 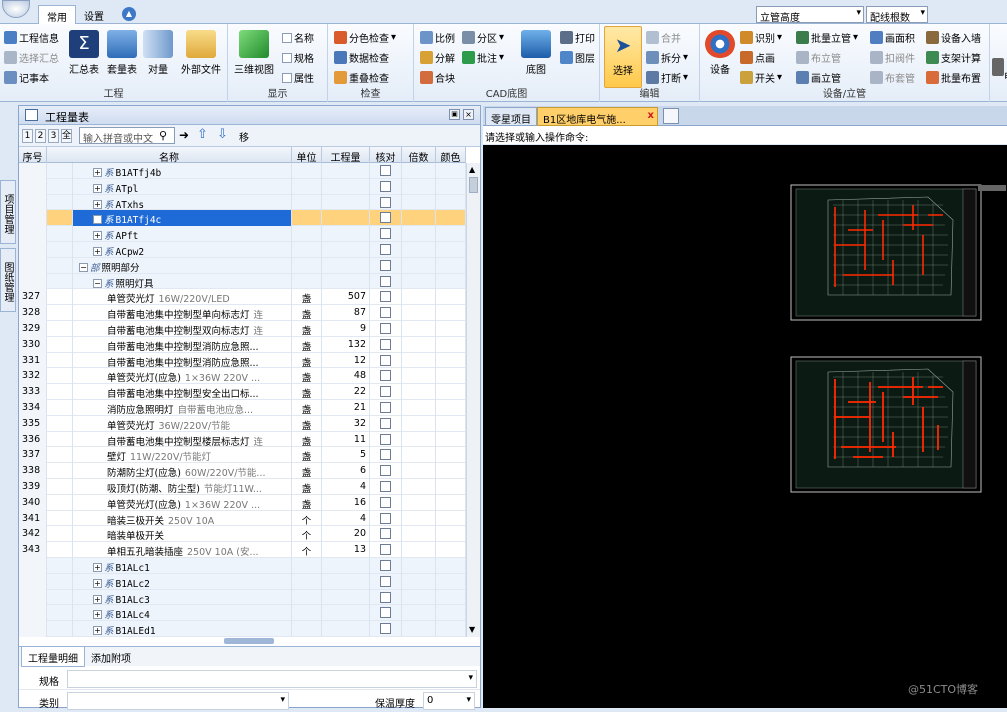 I want to click on side-tab-project-management: 项目管理, so click(x=8, y=212).